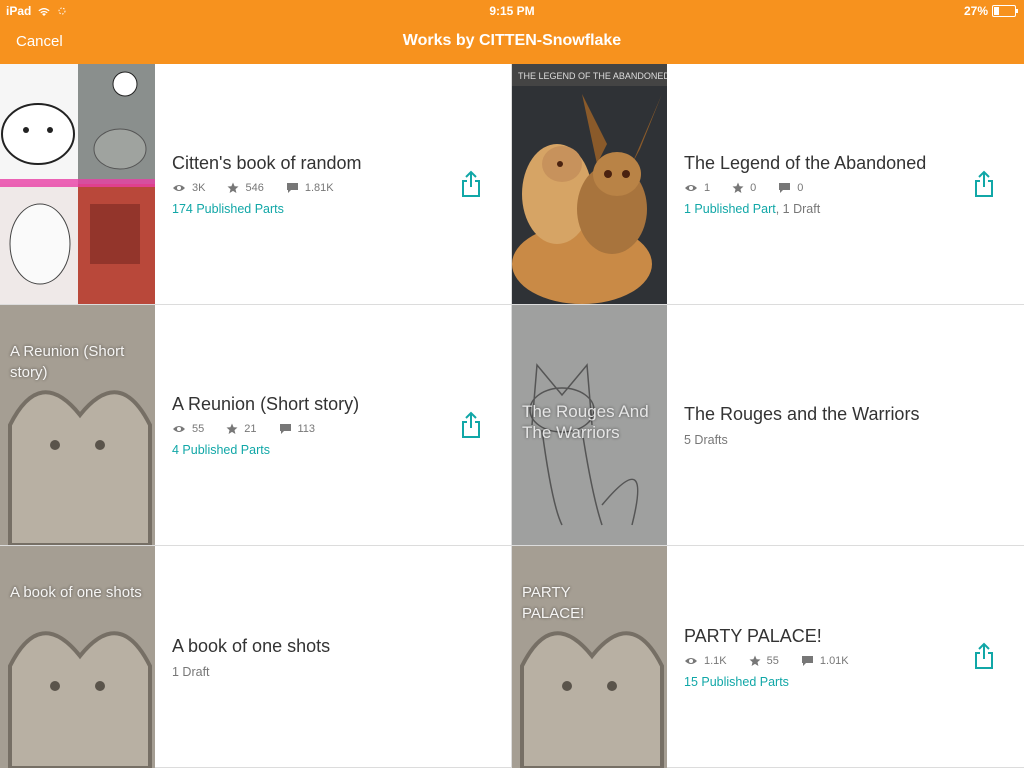 This screenshot has height=768, width=1024. What do you see at coordinates (77, 425) in the screenshot?
I see `cover-image: A Reunion (Short story)` at bounding box center [77, 425].